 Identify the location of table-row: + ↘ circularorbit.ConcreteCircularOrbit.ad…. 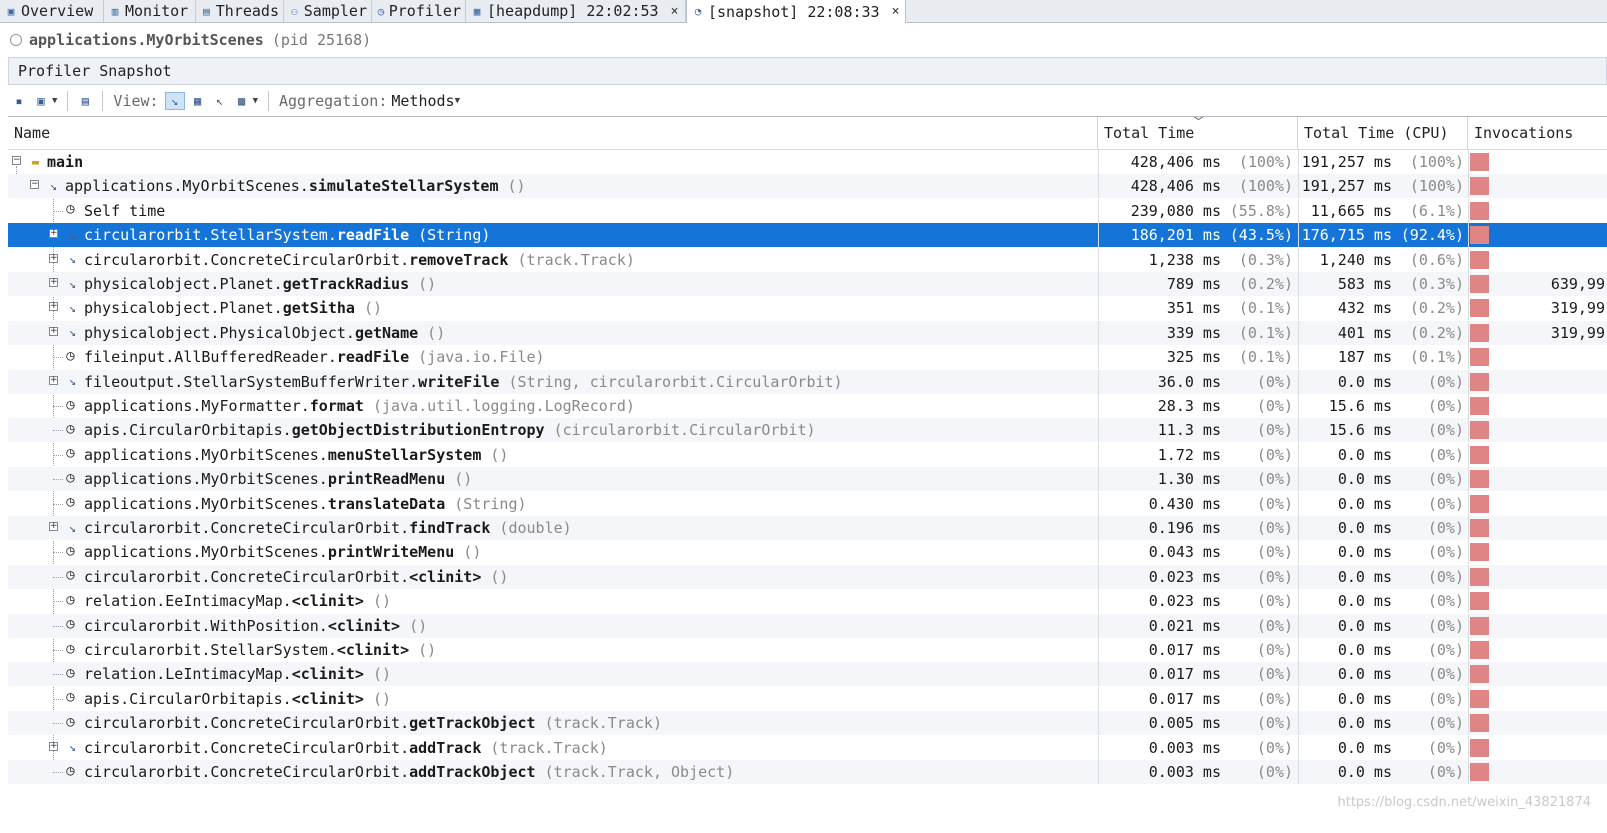
(807, 747).